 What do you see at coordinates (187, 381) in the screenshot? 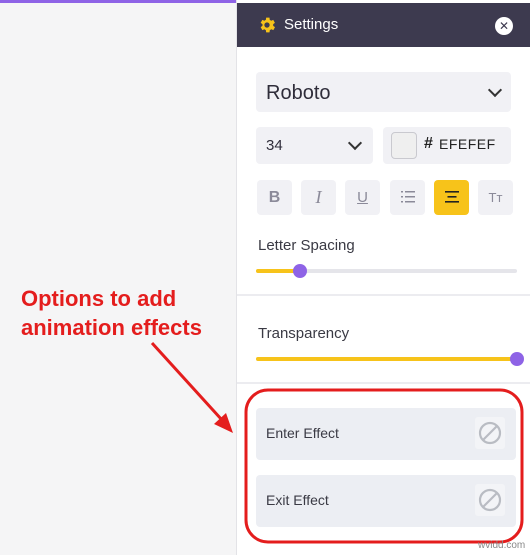
I see `annotation-arrow` at bounding box center [187, 381].